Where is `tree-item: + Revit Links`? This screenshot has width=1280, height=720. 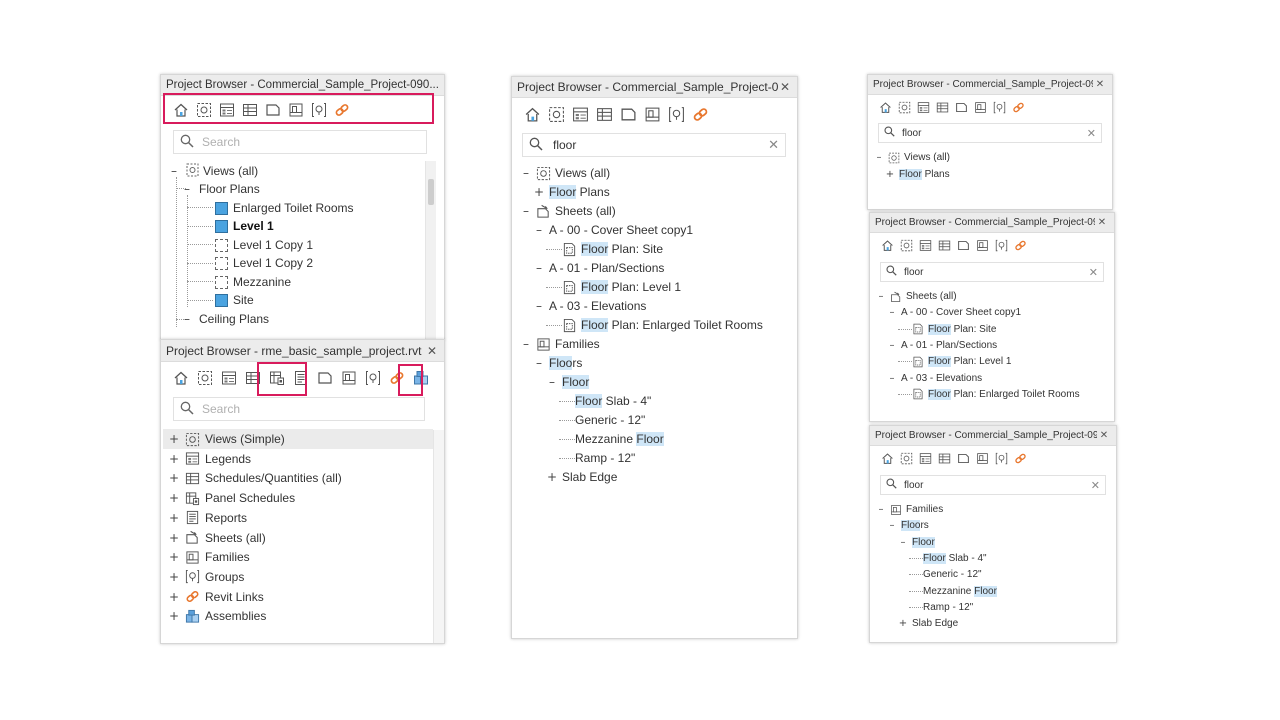 tree-item: + Revit Links is located at coordinates (216, 597).